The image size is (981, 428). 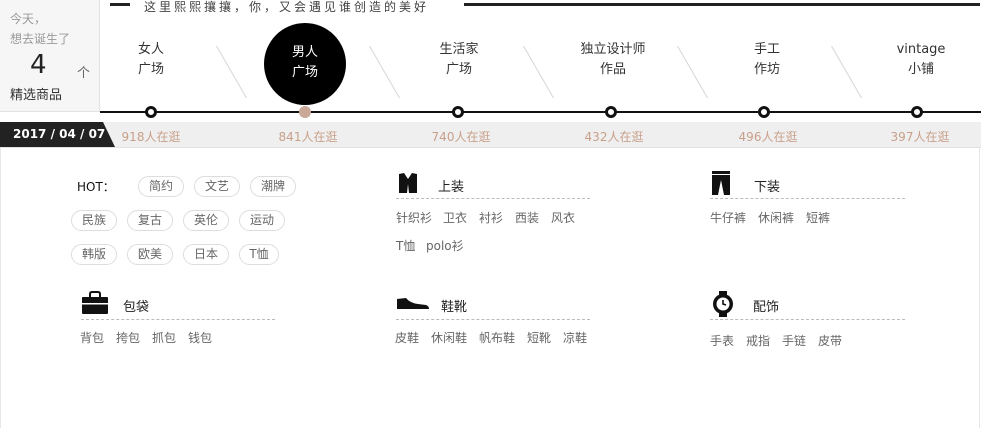 I want to click on category-label: 女人, so click(x=150, y=49).